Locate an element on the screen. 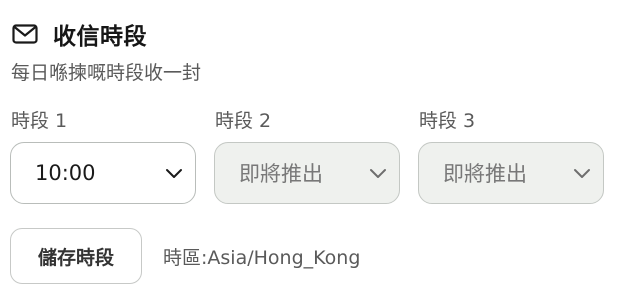 This screenshot has width=618, height=296. slot-1-select: 10:00 is located at coordinates (103, 173).